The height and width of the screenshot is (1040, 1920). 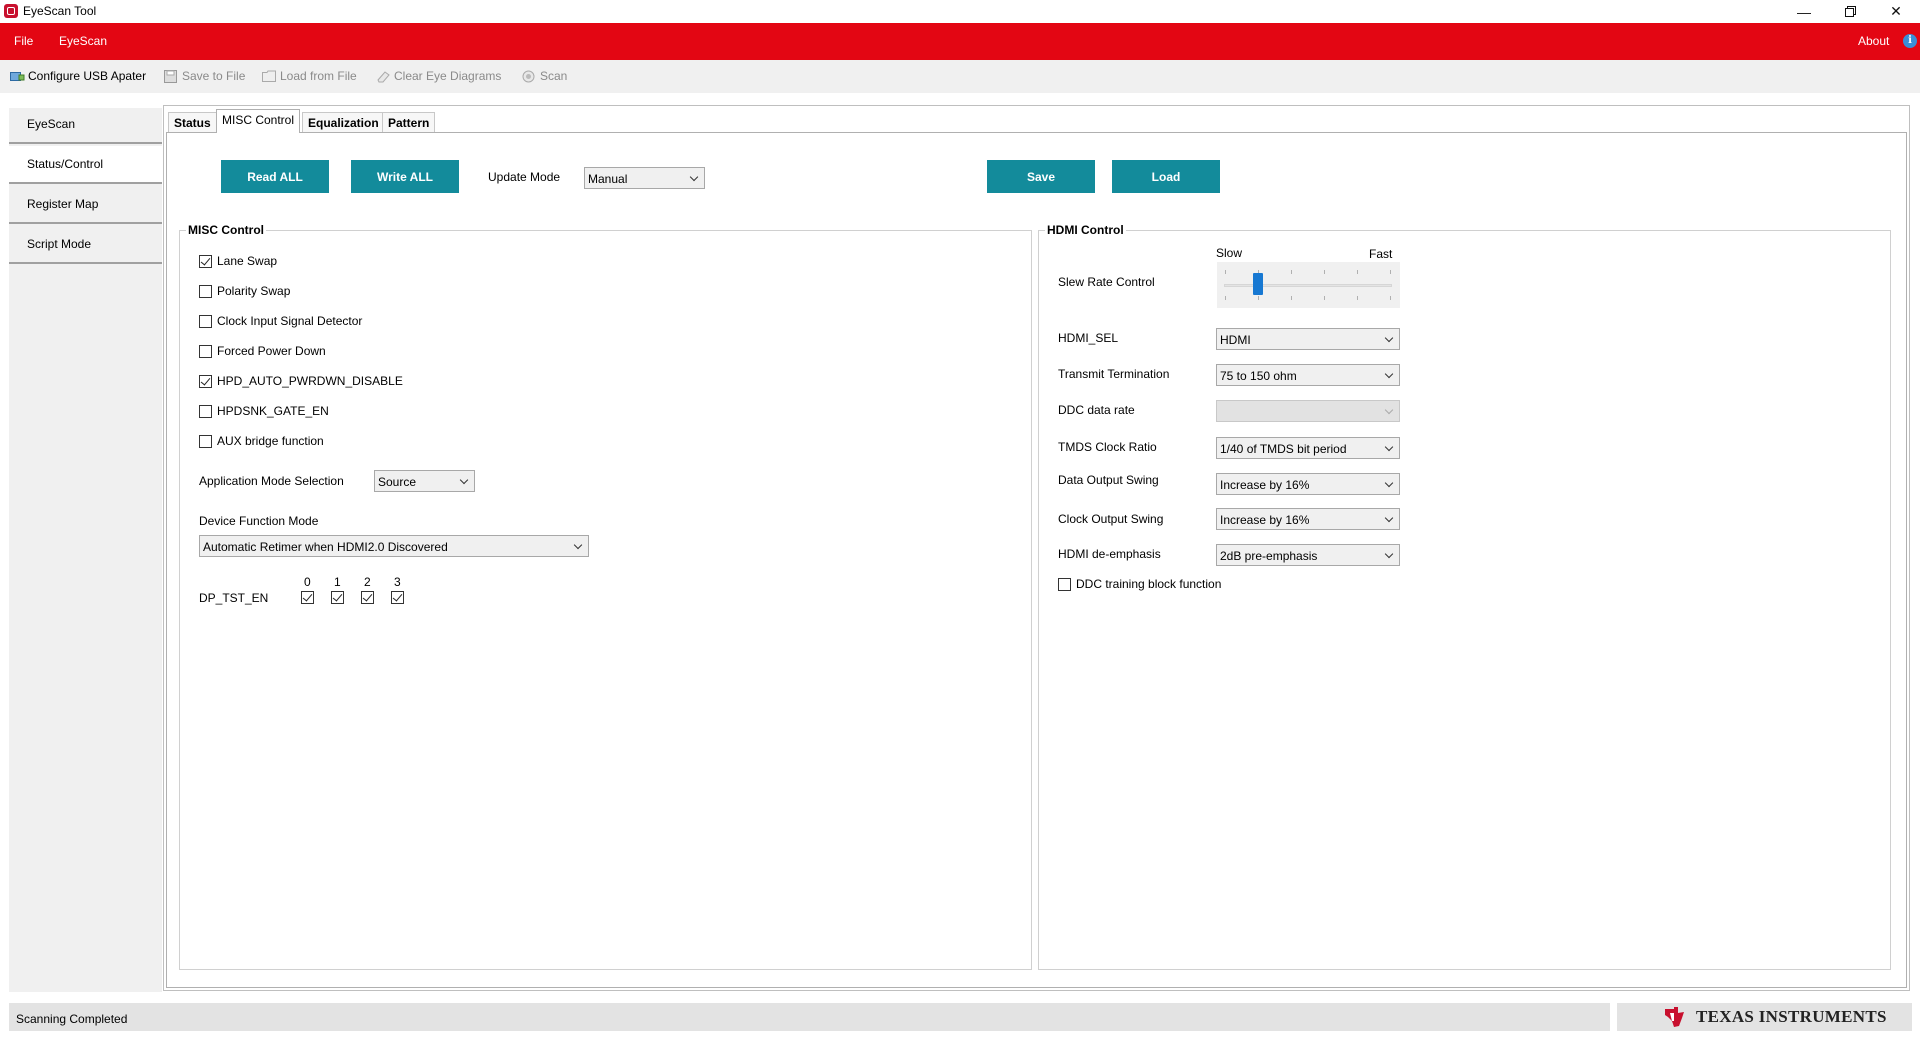 I want to click on clear-eye-diagrams-button: Clear Eye Diagrams, so click(x=438, y=76).